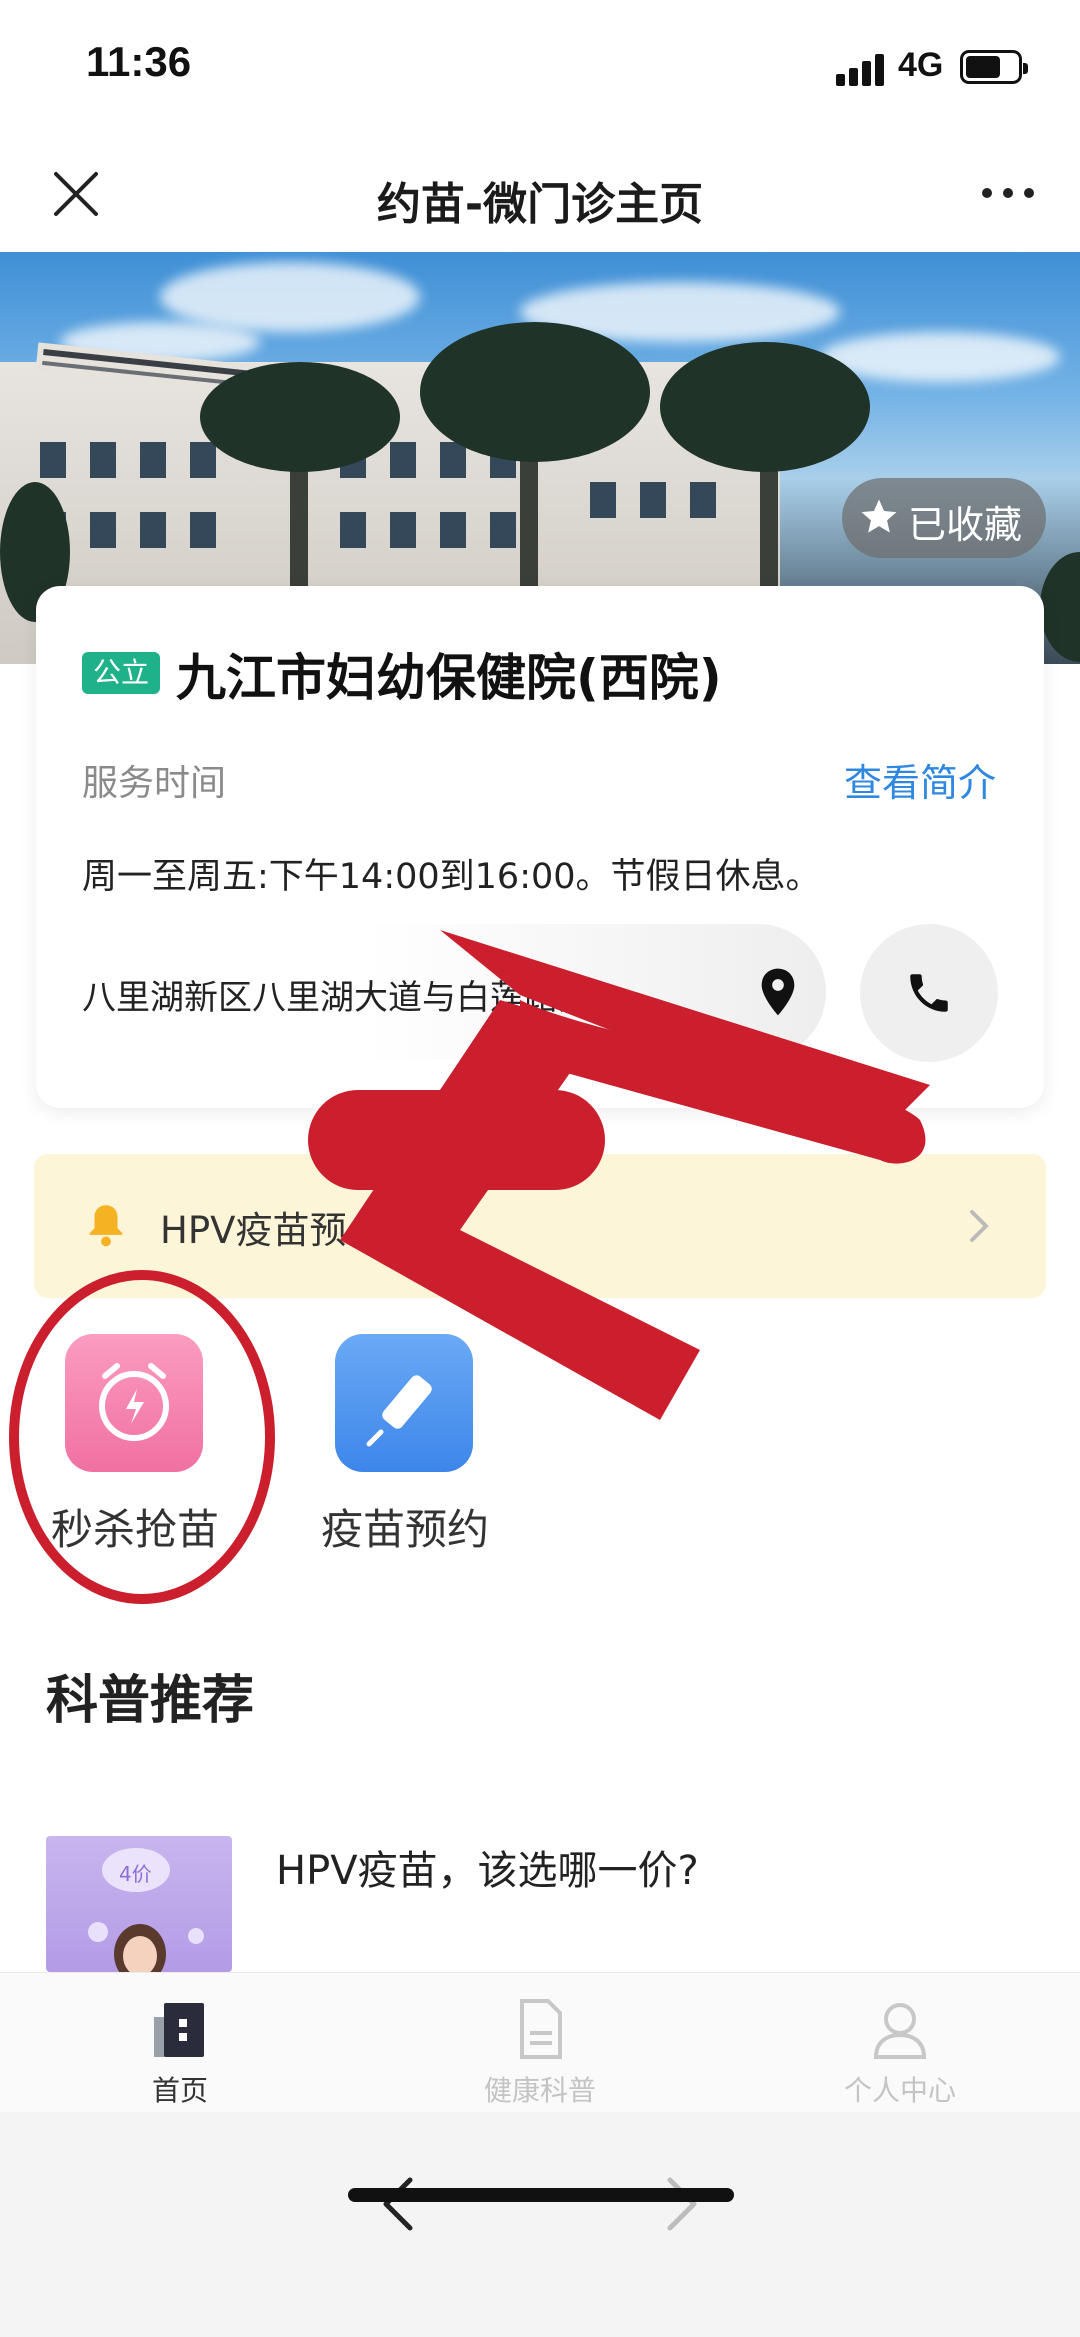 The height and width of the screenshot is (2337, 1080). Describe the element at coordinates (400, 2204) in the screenshot. I see `back-arrow-icon` at that location.